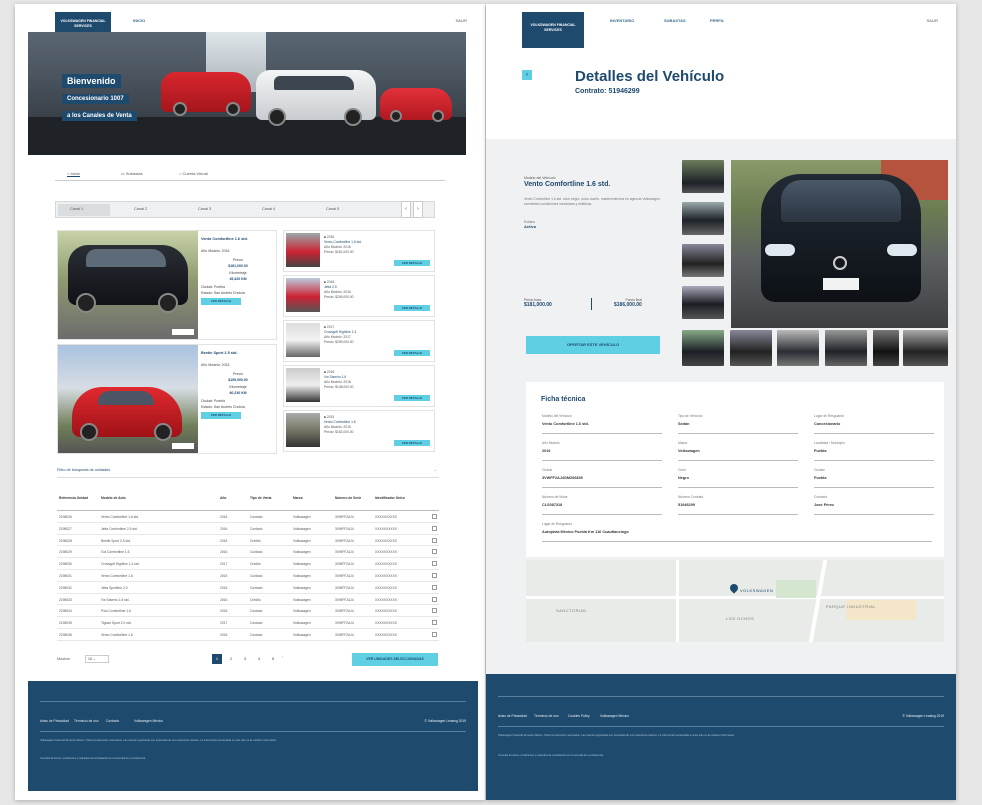  I want to click on tab-subastas: ▭ Subastas, so click(132, 173).